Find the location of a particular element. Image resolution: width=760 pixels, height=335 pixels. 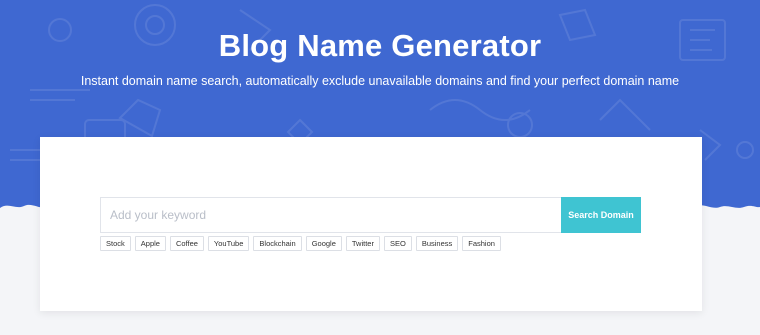

search-bar: Search Domain is located at coordinates (370, 215).